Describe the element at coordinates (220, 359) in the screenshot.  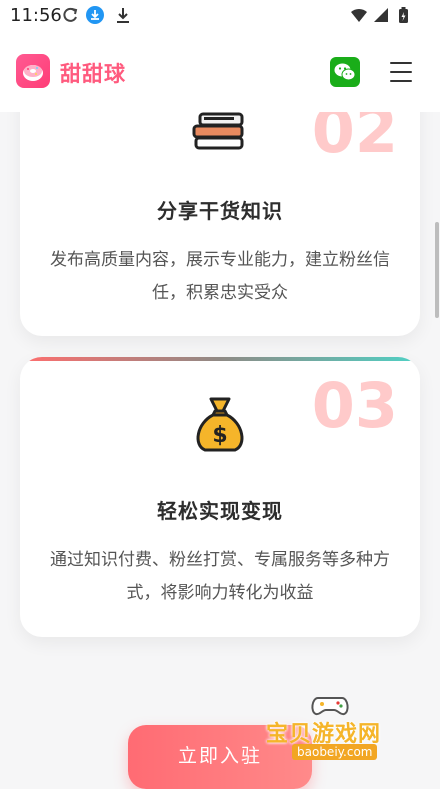
I see `card-accent-bar` at that location.